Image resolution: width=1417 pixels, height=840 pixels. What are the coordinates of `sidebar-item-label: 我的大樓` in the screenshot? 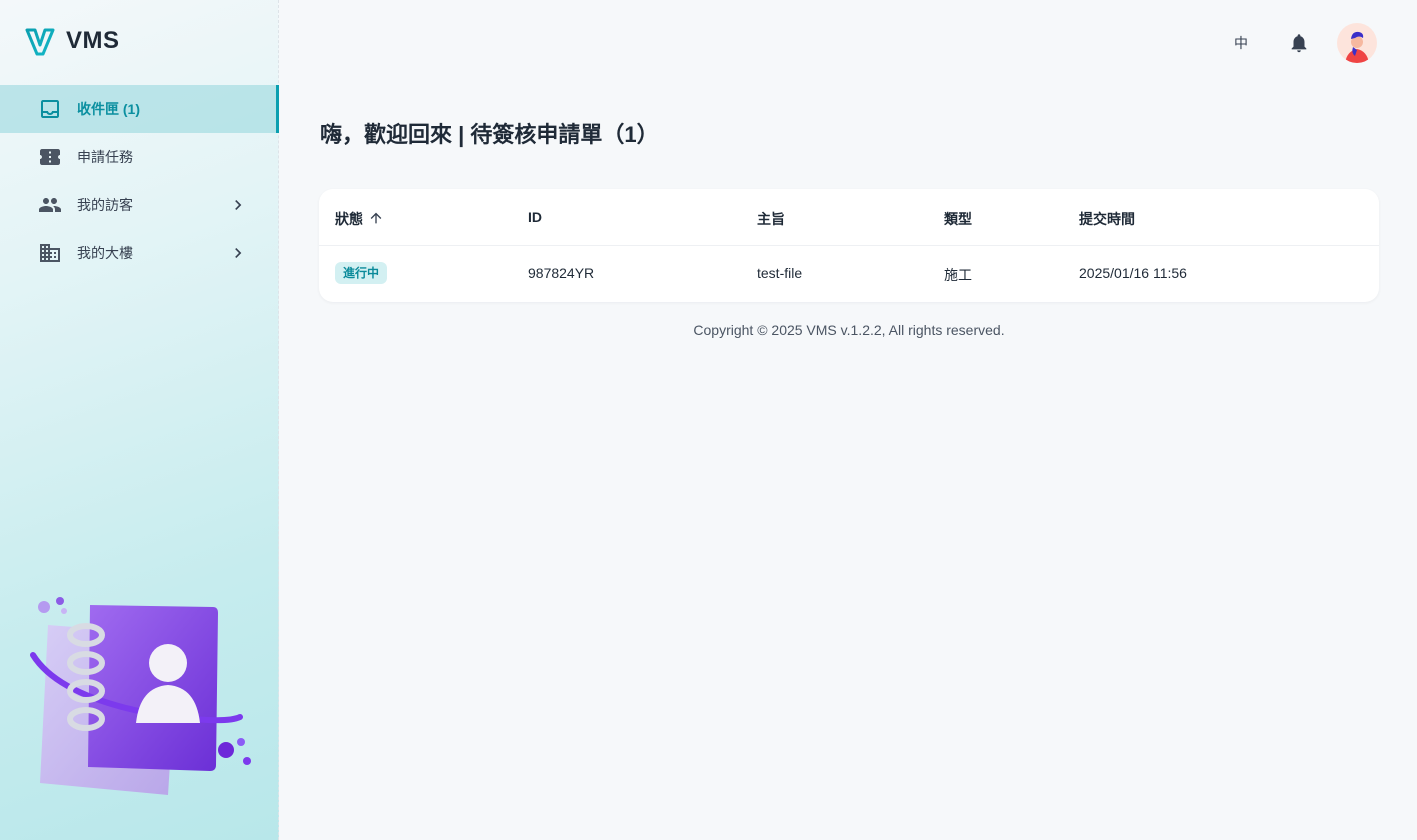 It's located at (105, 253).